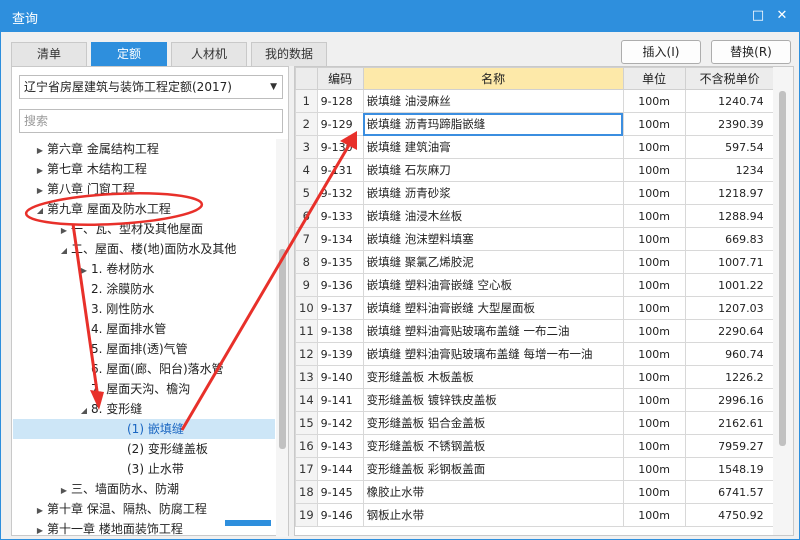 This screenshot has width=800, height=540. Describe the element at coordinates (306, 515) in the screenshot. I see `row-number: 19` at that location.